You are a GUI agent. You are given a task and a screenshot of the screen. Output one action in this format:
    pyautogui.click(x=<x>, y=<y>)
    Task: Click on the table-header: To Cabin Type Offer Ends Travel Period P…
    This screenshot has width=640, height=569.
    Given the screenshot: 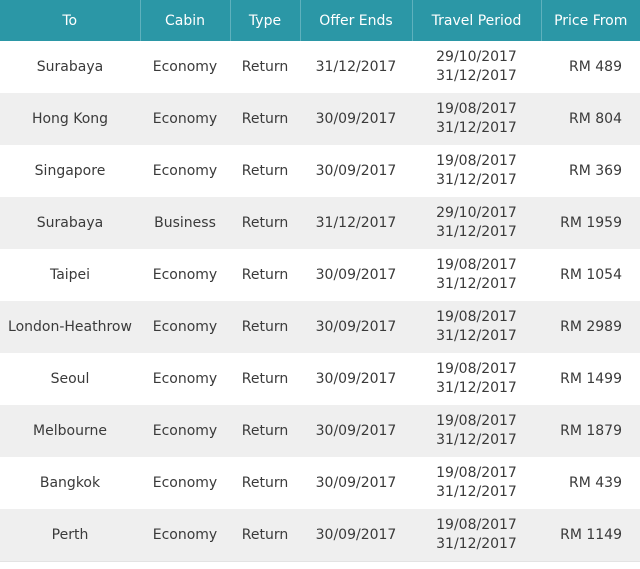 What is the action you would take?
    pyautogui.click(x=320, y=20)
    